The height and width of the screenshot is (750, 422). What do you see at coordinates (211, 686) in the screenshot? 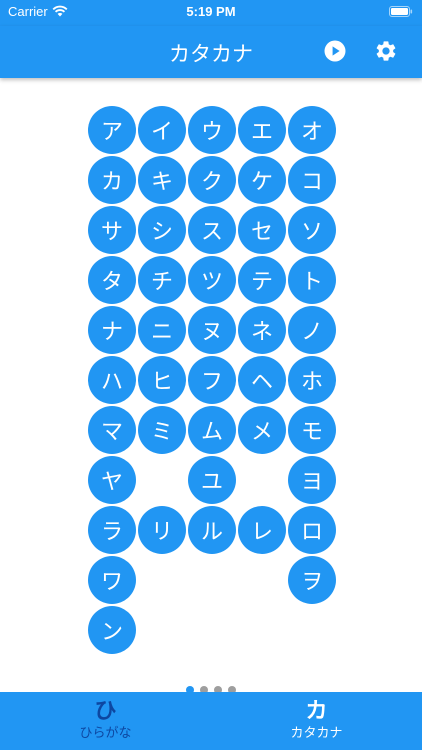
I see `page-indicator` at bounding box center [211, 686].